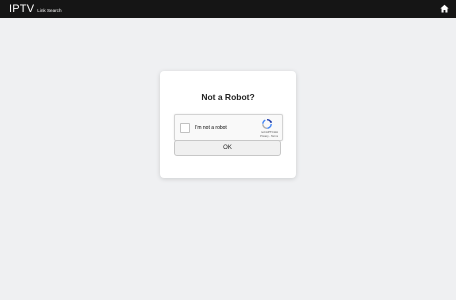 The height and width of the screenshot is (300, 456). Describe the element at coordinates (185, 128) in the screenshot. I see `recaptcha-checkbox` at that location.